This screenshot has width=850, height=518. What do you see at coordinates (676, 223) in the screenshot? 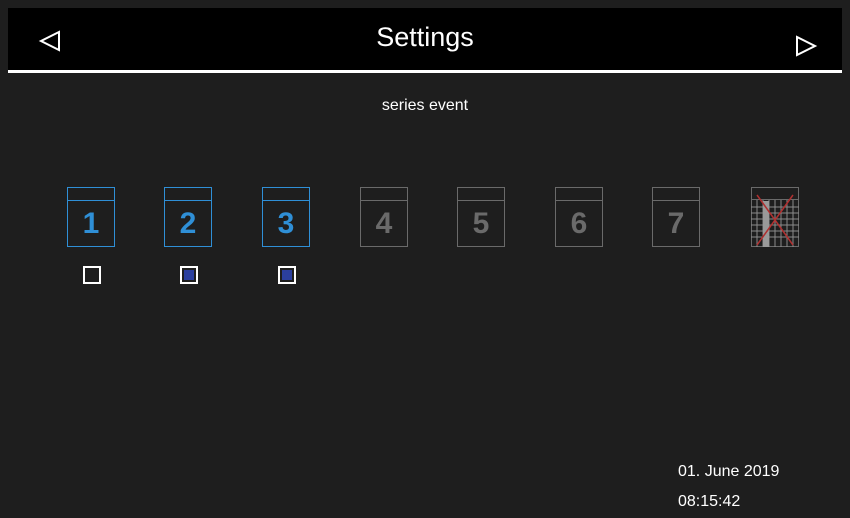
I see `day-number: 7` at bounding box center [676, 223].